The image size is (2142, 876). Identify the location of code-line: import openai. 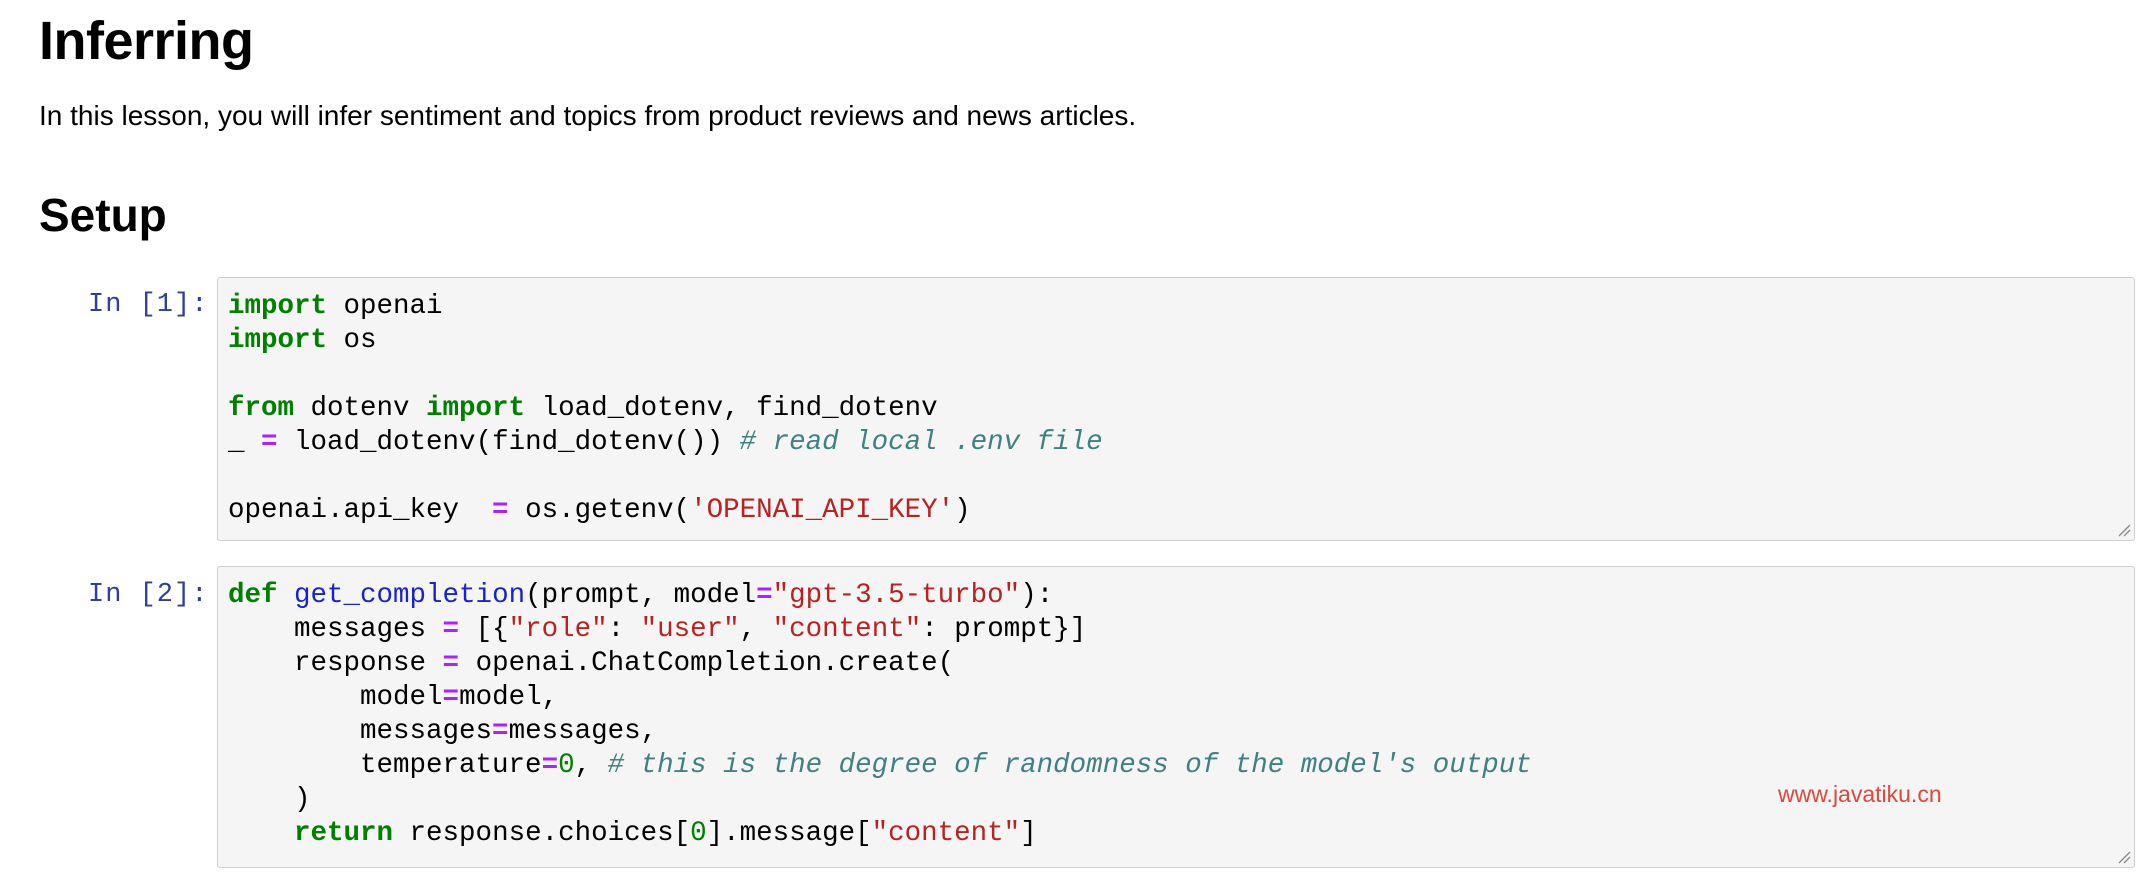
(335, 306).